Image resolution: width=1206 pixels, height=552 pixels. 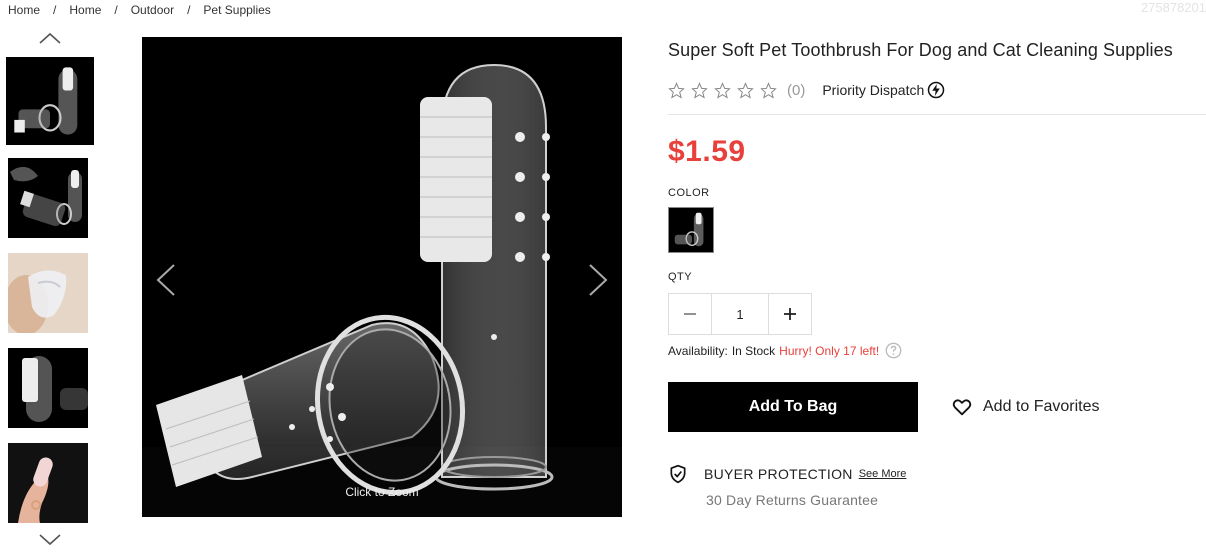 What do you see at coordinates (962, 407) in the screenshot?
I see `heart-icon` at bounding box center [962, 407].